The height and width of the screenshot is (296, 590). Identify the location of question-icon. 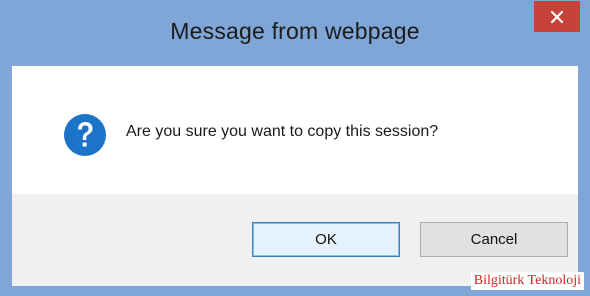
(85, 135).